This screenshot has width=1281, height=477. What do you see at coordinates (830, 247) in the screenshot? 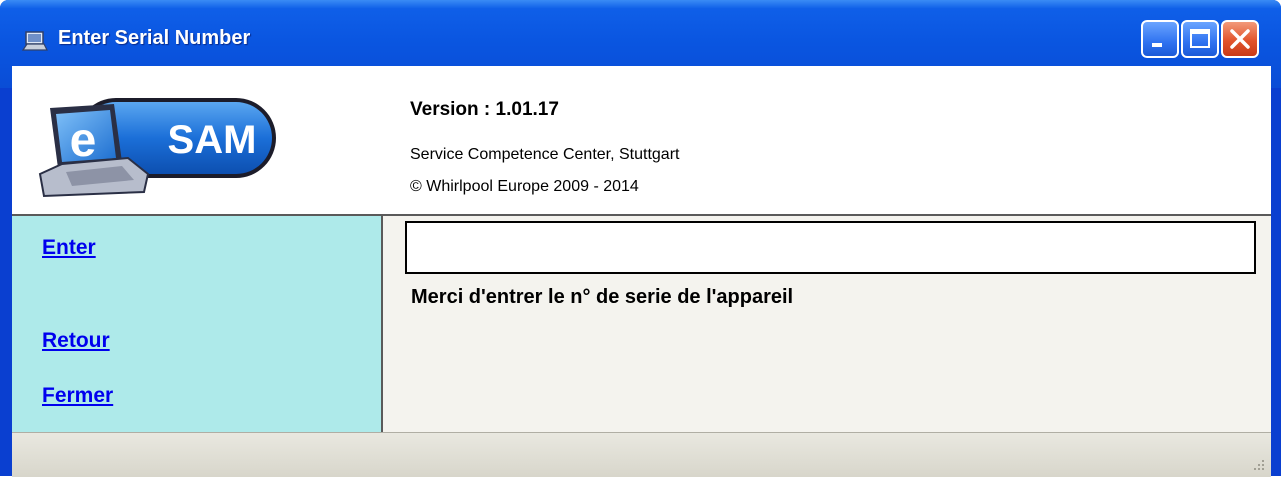
I see `serial-number-input` at bounding box center [830, 247].